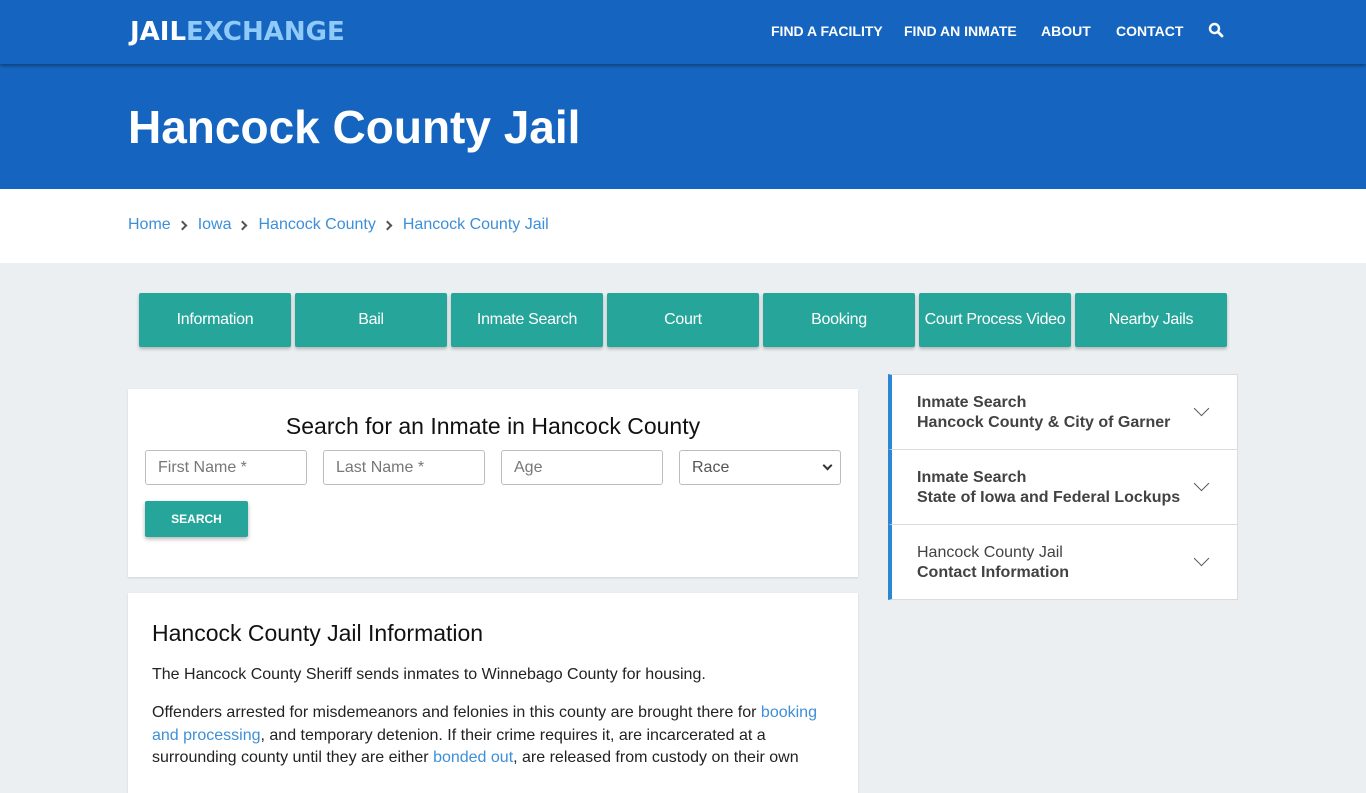  I want to click on info-title: Hancock County Jail Information, so click(318, 633).